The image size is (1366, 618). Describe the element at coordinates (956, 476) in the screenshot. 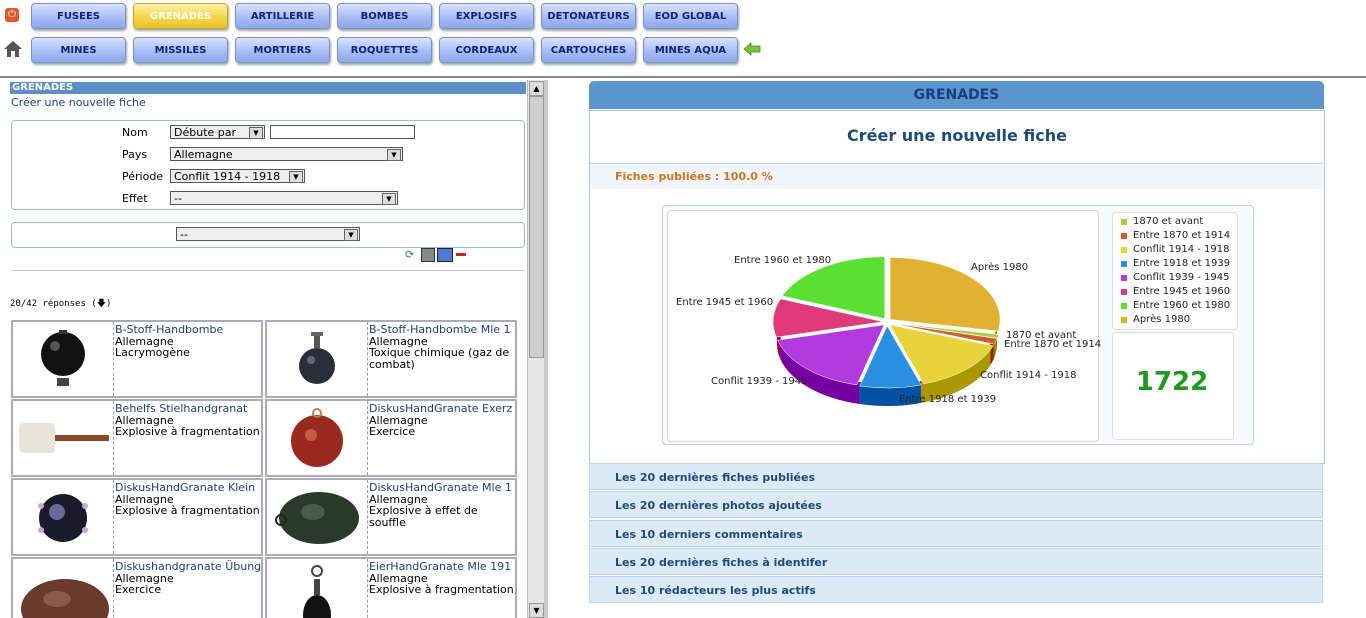

I see `accordion-latest-records: Les 20 dernières fiches publiées` at that location.